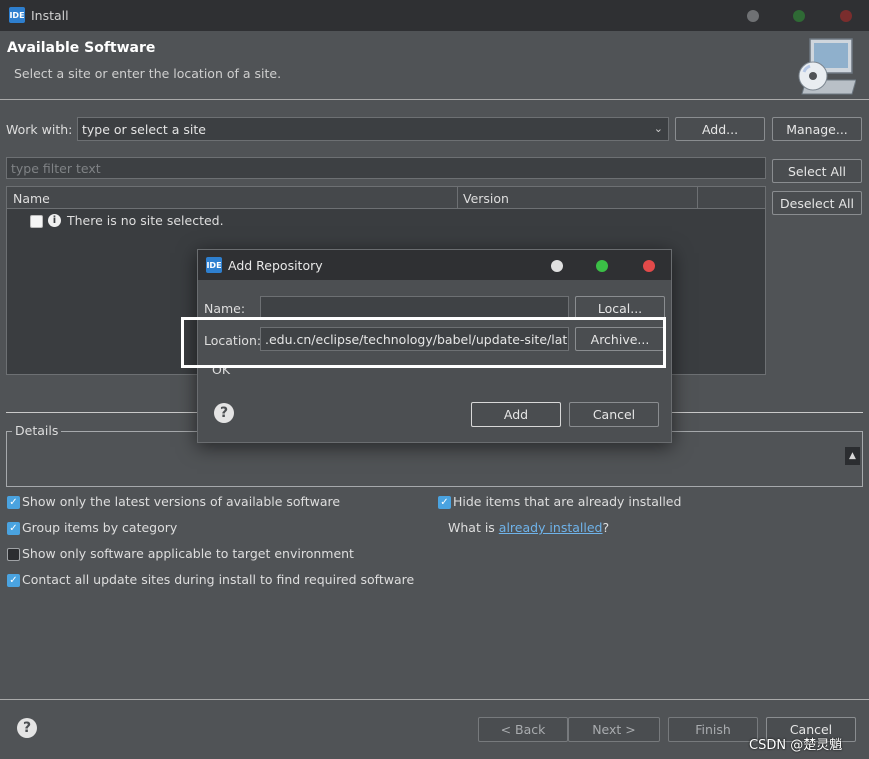  I want to click on what-is-text: What is already installed?, so click(529, 527).